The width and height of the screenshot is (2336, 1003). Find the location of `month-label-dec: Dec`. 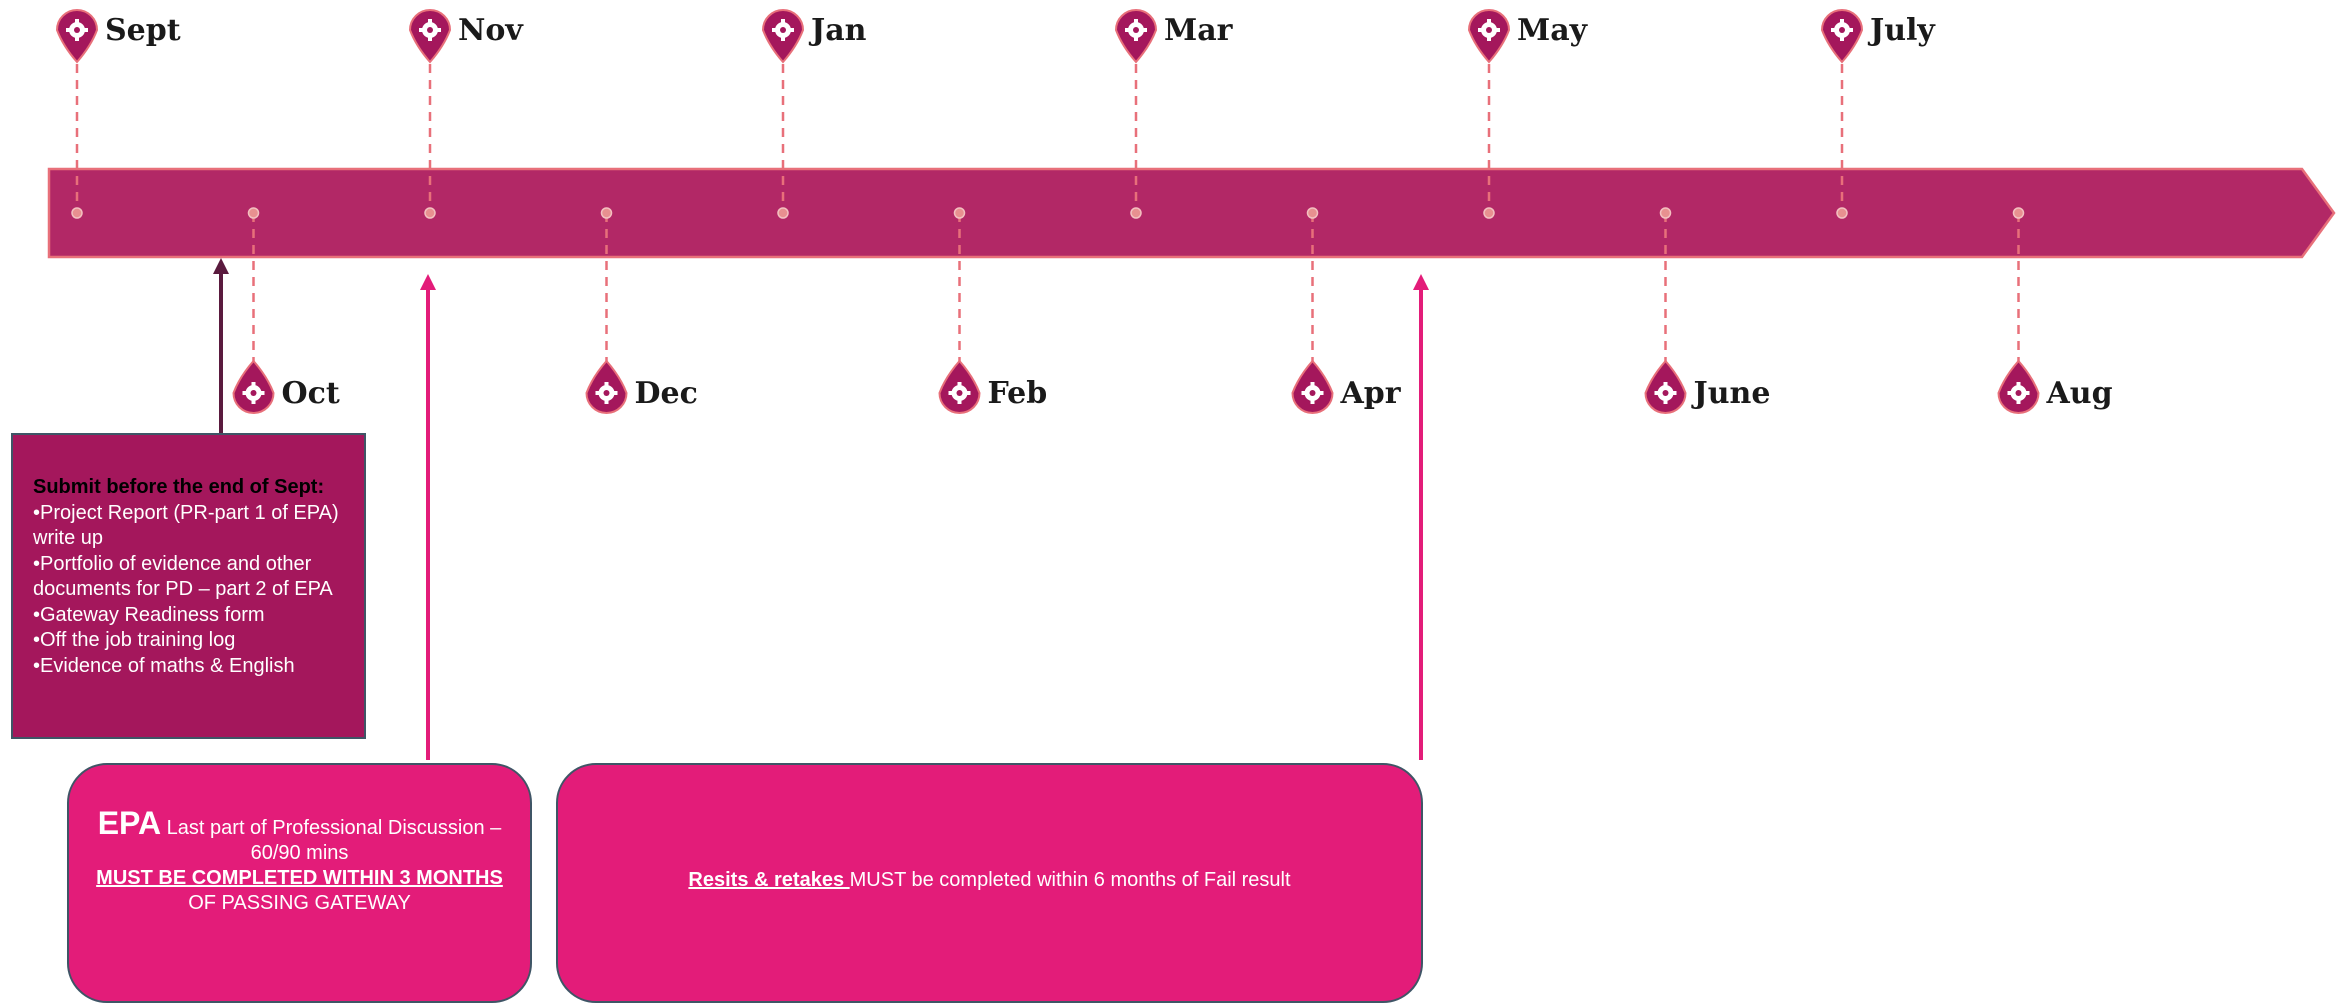

month-label-dec: Dec is located at coordinates (666, 393).